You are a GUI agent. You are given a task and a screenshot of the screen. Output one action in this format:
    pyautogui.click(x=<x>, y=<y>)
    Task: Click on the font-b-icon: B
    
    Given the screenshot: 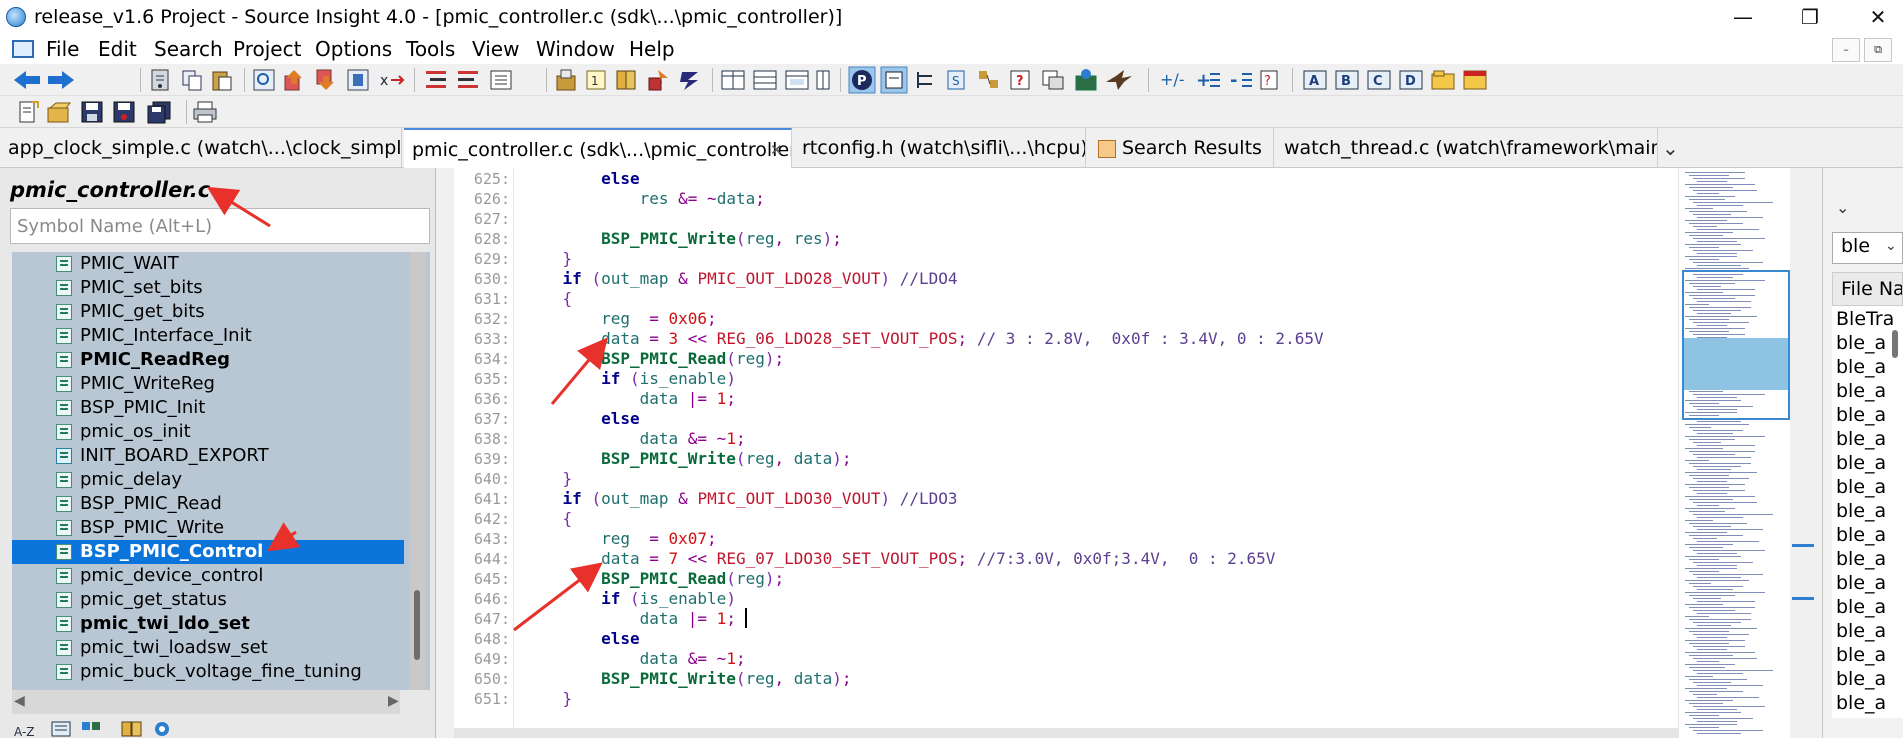 What is the action you would take?
    pyautogui.click(x=1347, y=80)
    